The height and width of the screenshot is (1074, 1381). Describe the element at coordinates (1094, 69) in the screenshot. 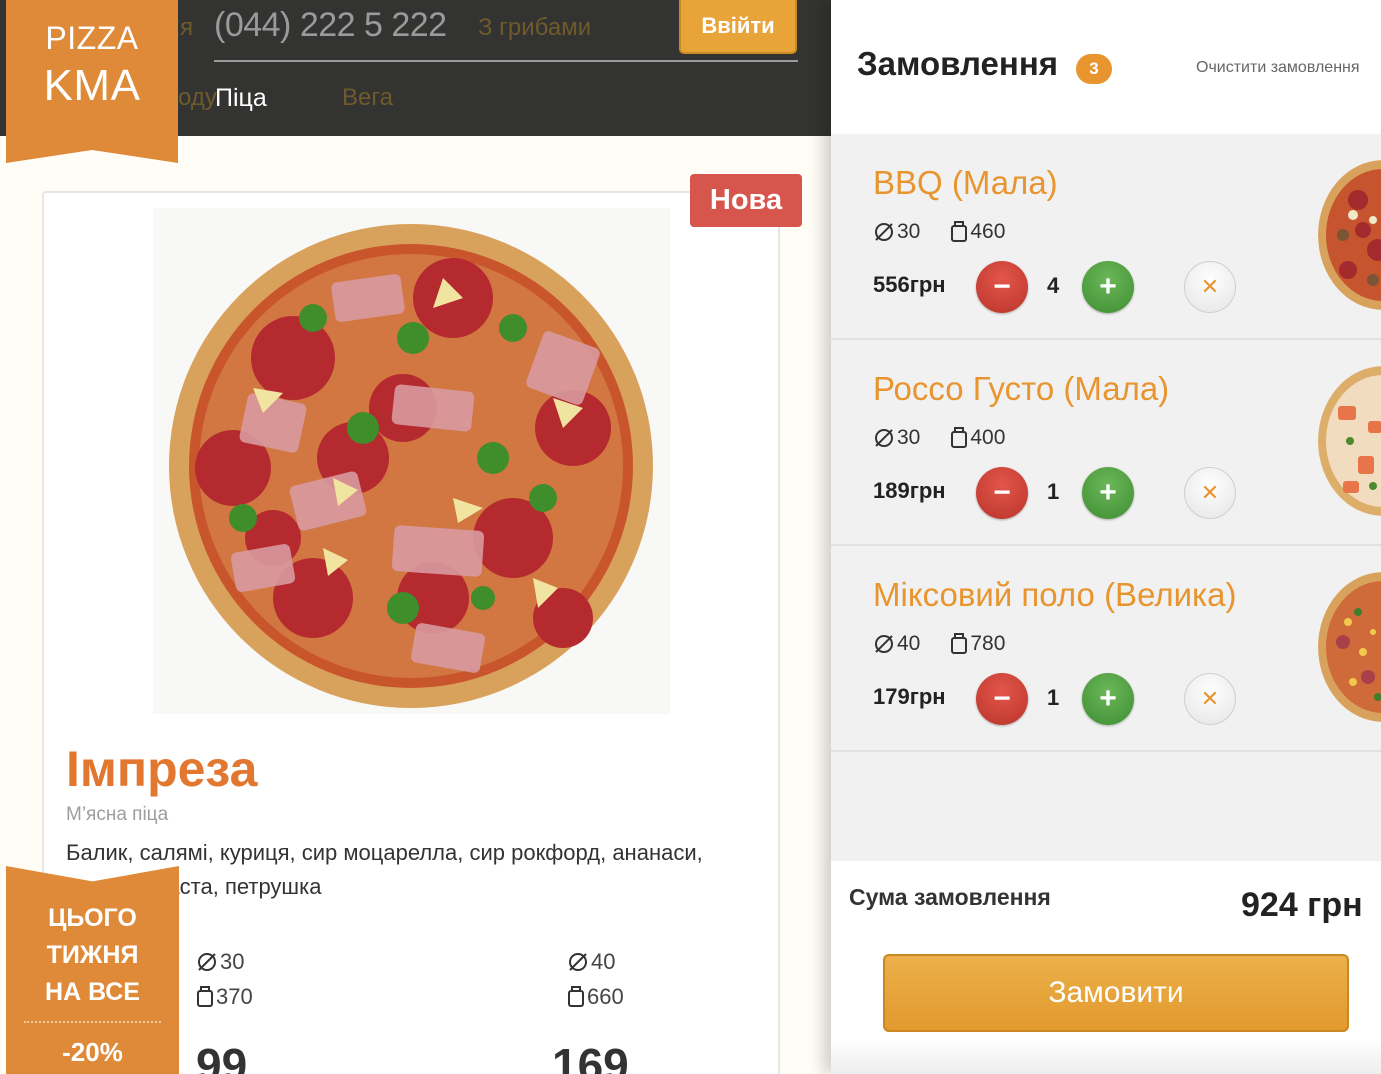

I see `order-count-badge: 3` at that location.